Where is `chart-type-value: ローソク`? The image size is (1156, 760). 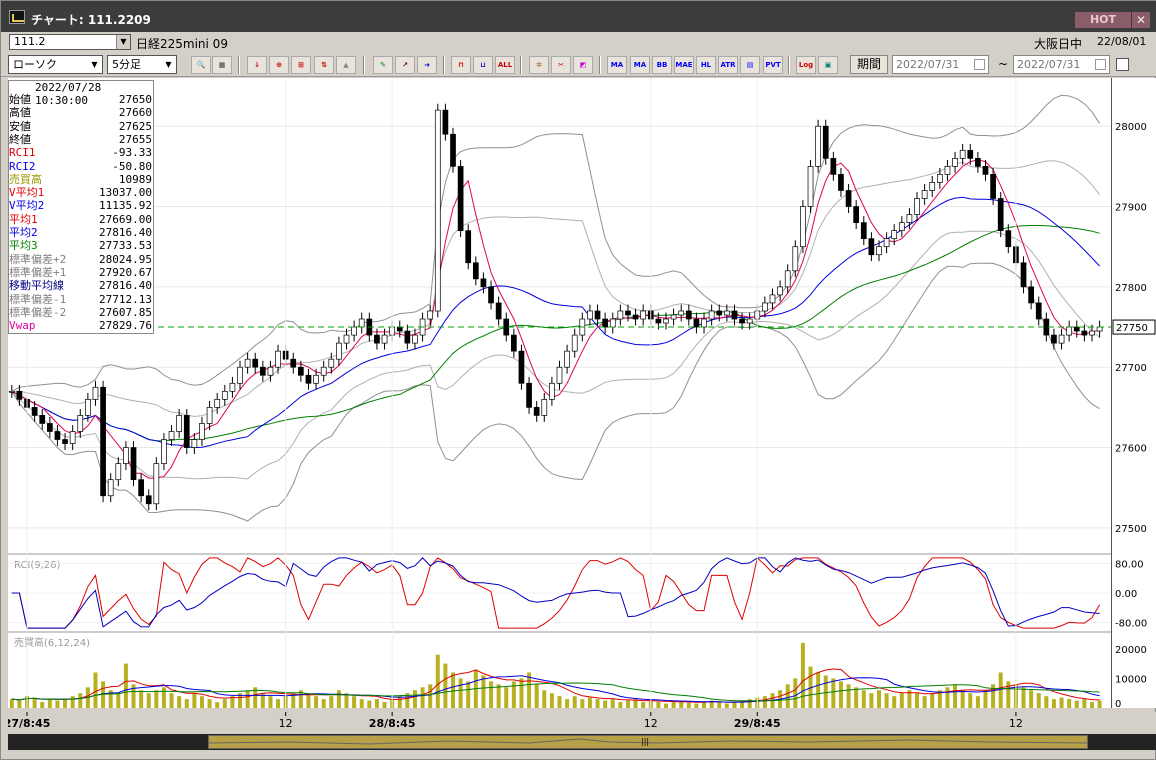
chart-type-value: ローソク is located at coordinates (35, 64).